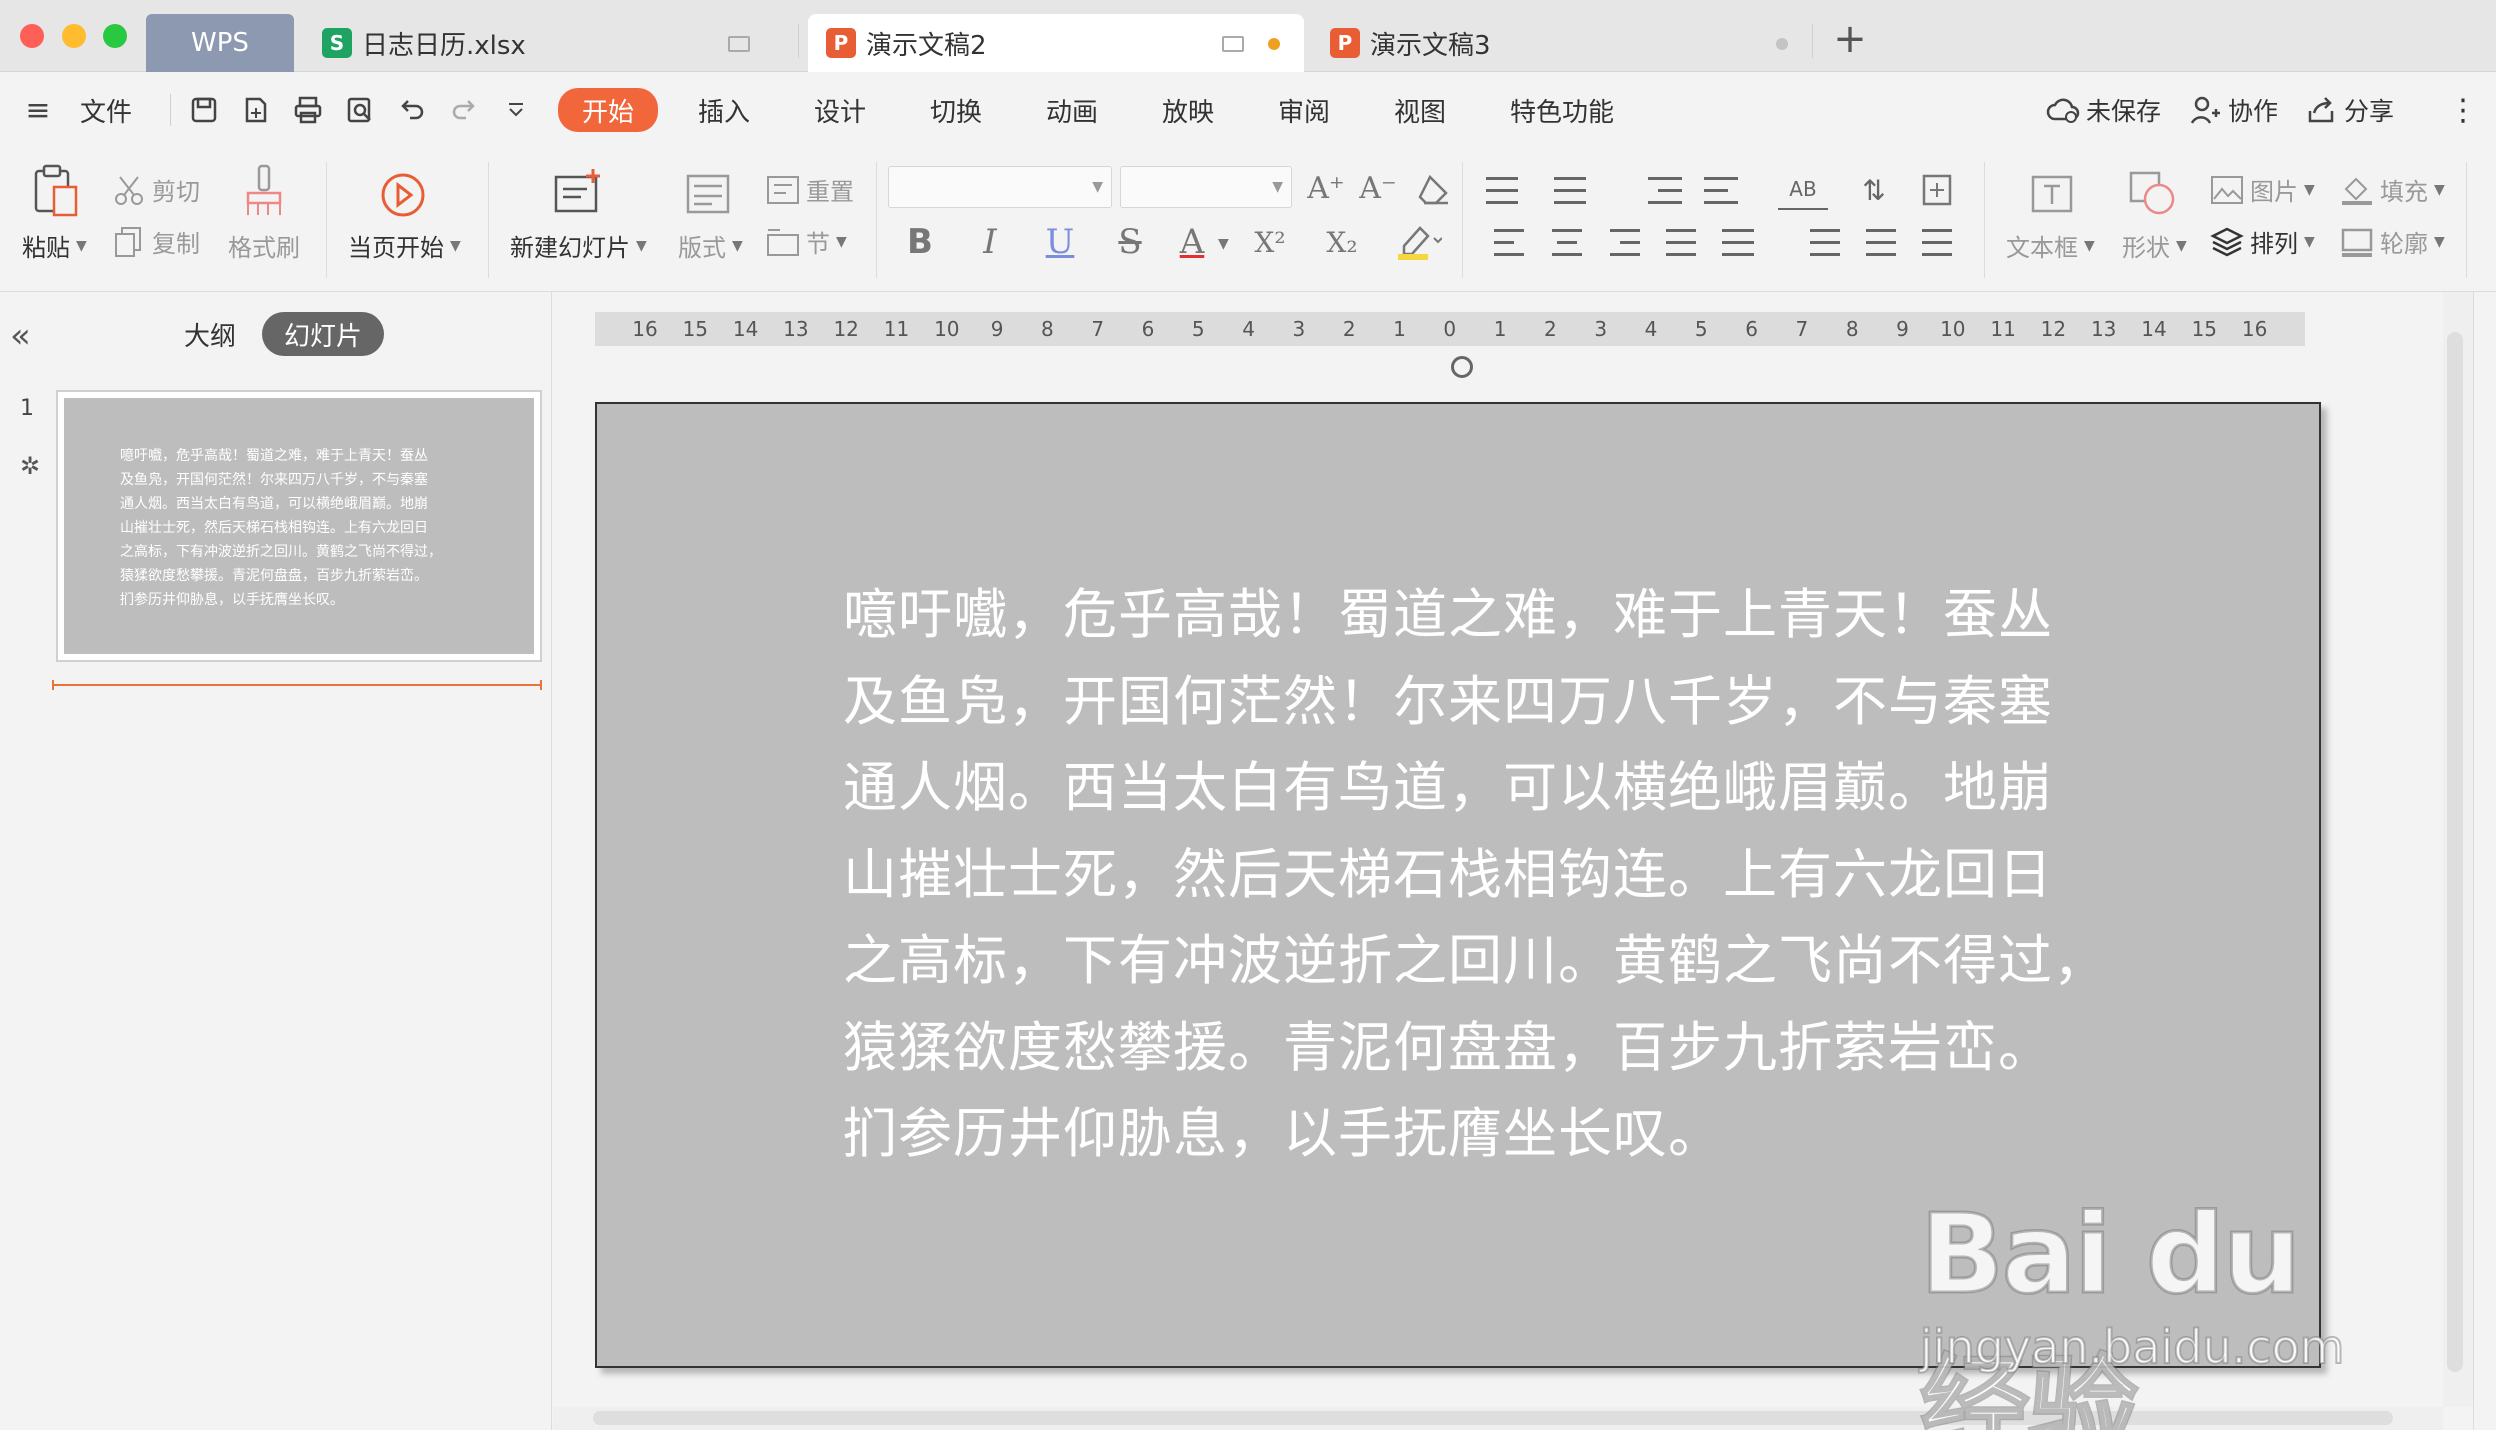 The height and width of the screenshot is (1430, 2496). I want to click on textbox-label: 文本框, so click(2042, 248).